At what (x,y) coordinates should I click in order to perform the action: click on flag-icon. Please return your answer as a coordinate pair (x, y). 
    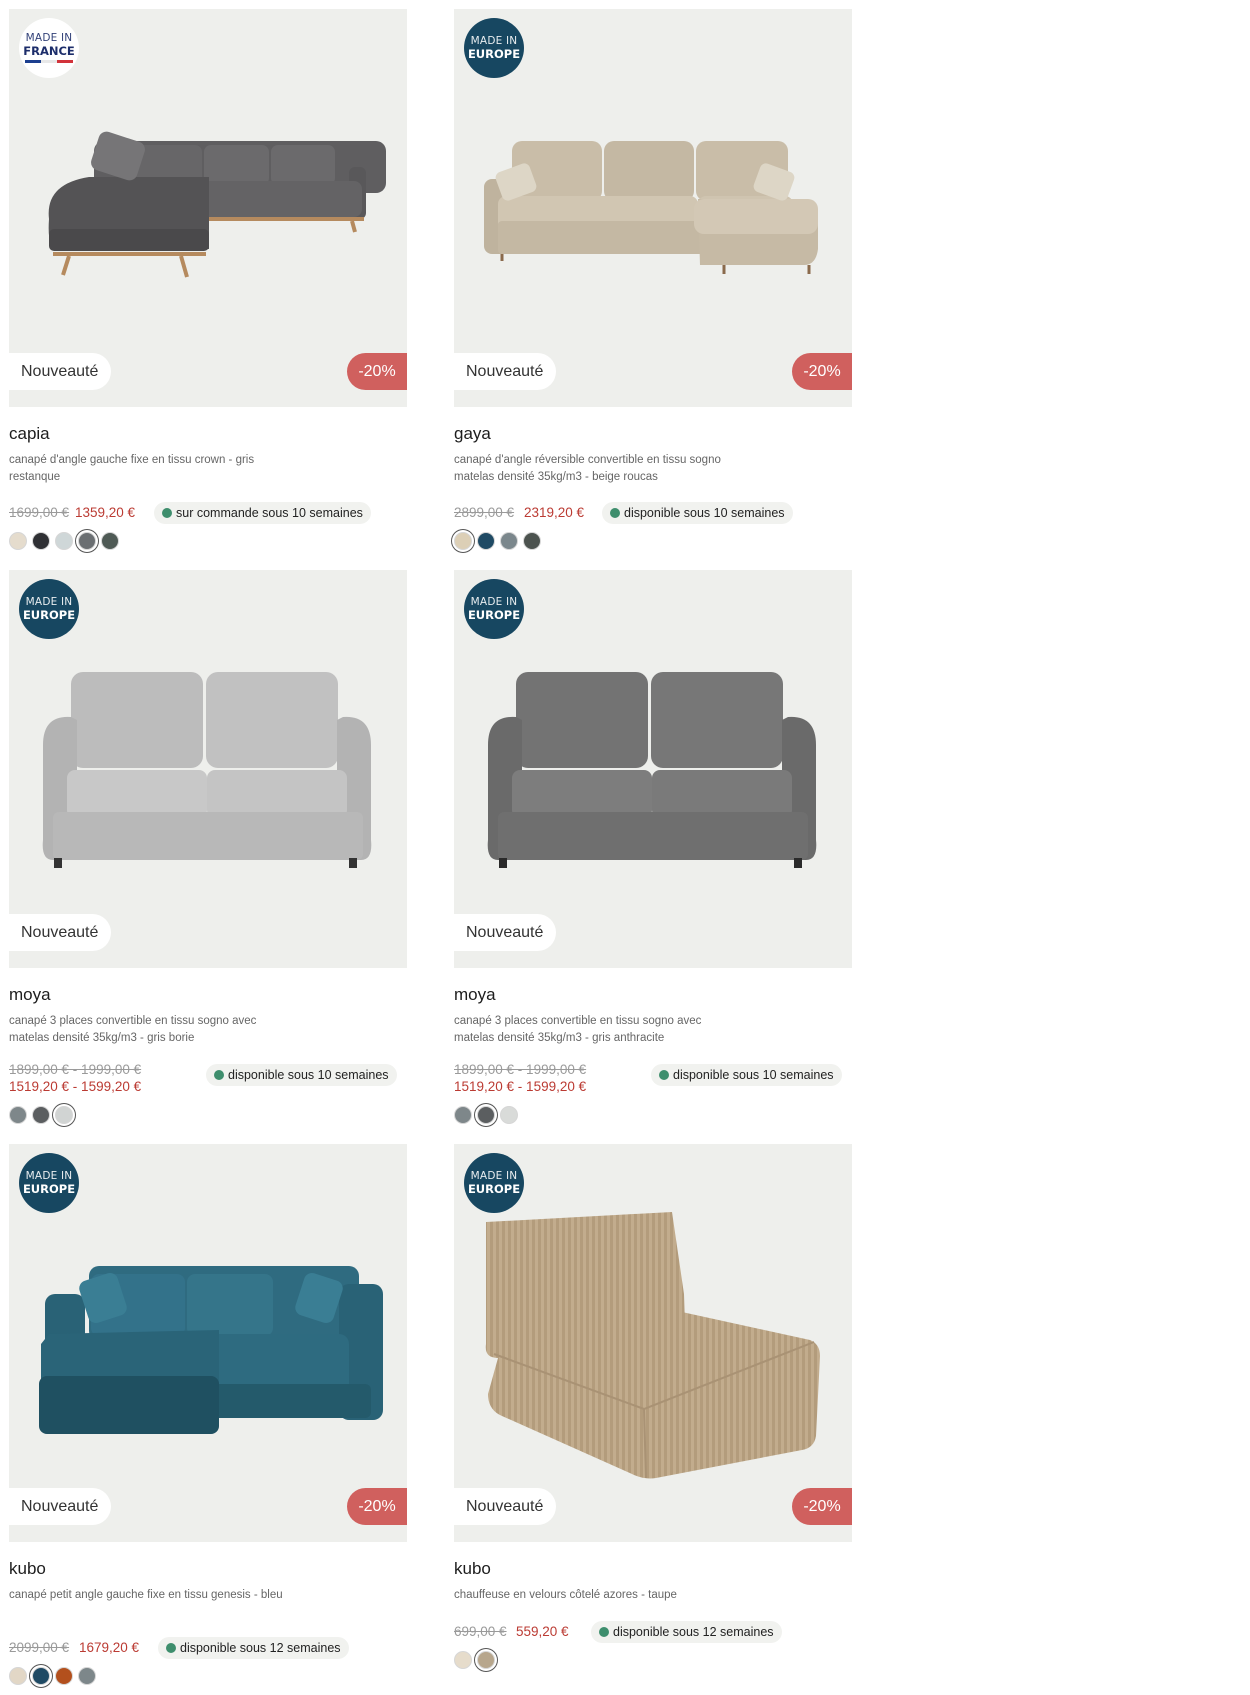
    Looking at the image, I should click on (49, 61).